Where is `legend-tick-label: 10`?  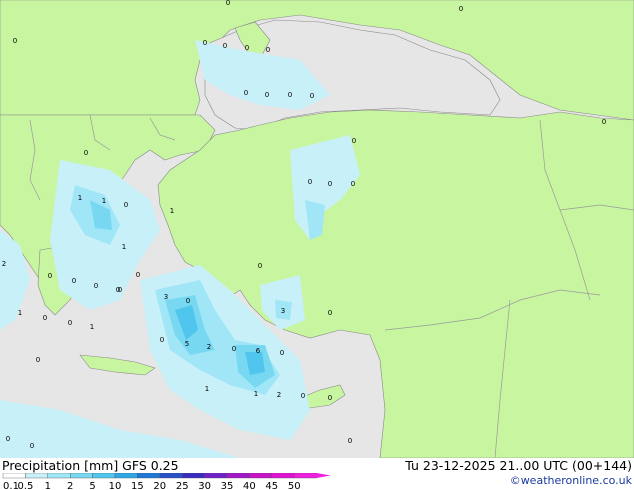 legend-tick-label: 10 is located at coordinates (115, 485).